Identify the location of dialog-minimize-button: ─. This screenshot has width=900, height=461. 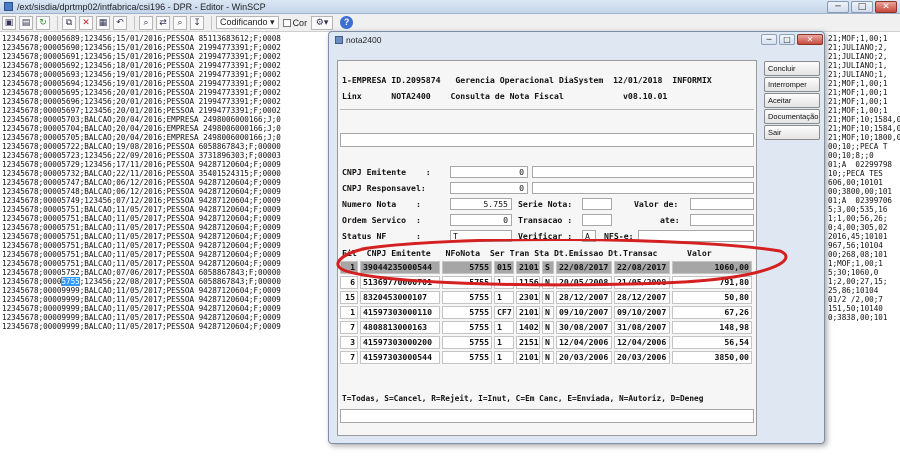
(769, 39).